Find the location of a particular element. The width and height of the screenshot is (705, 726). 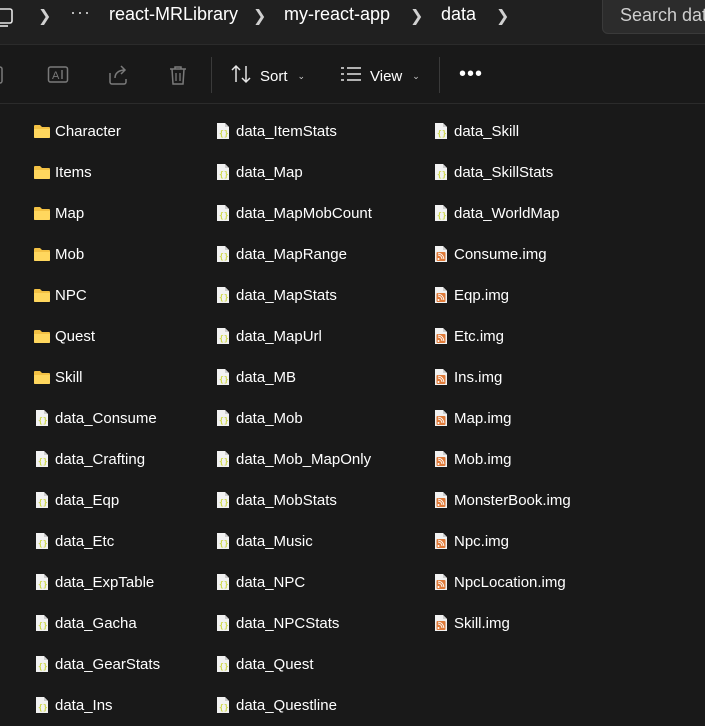

file-item: {} data_Gacha is located at coordinates (85, 623).